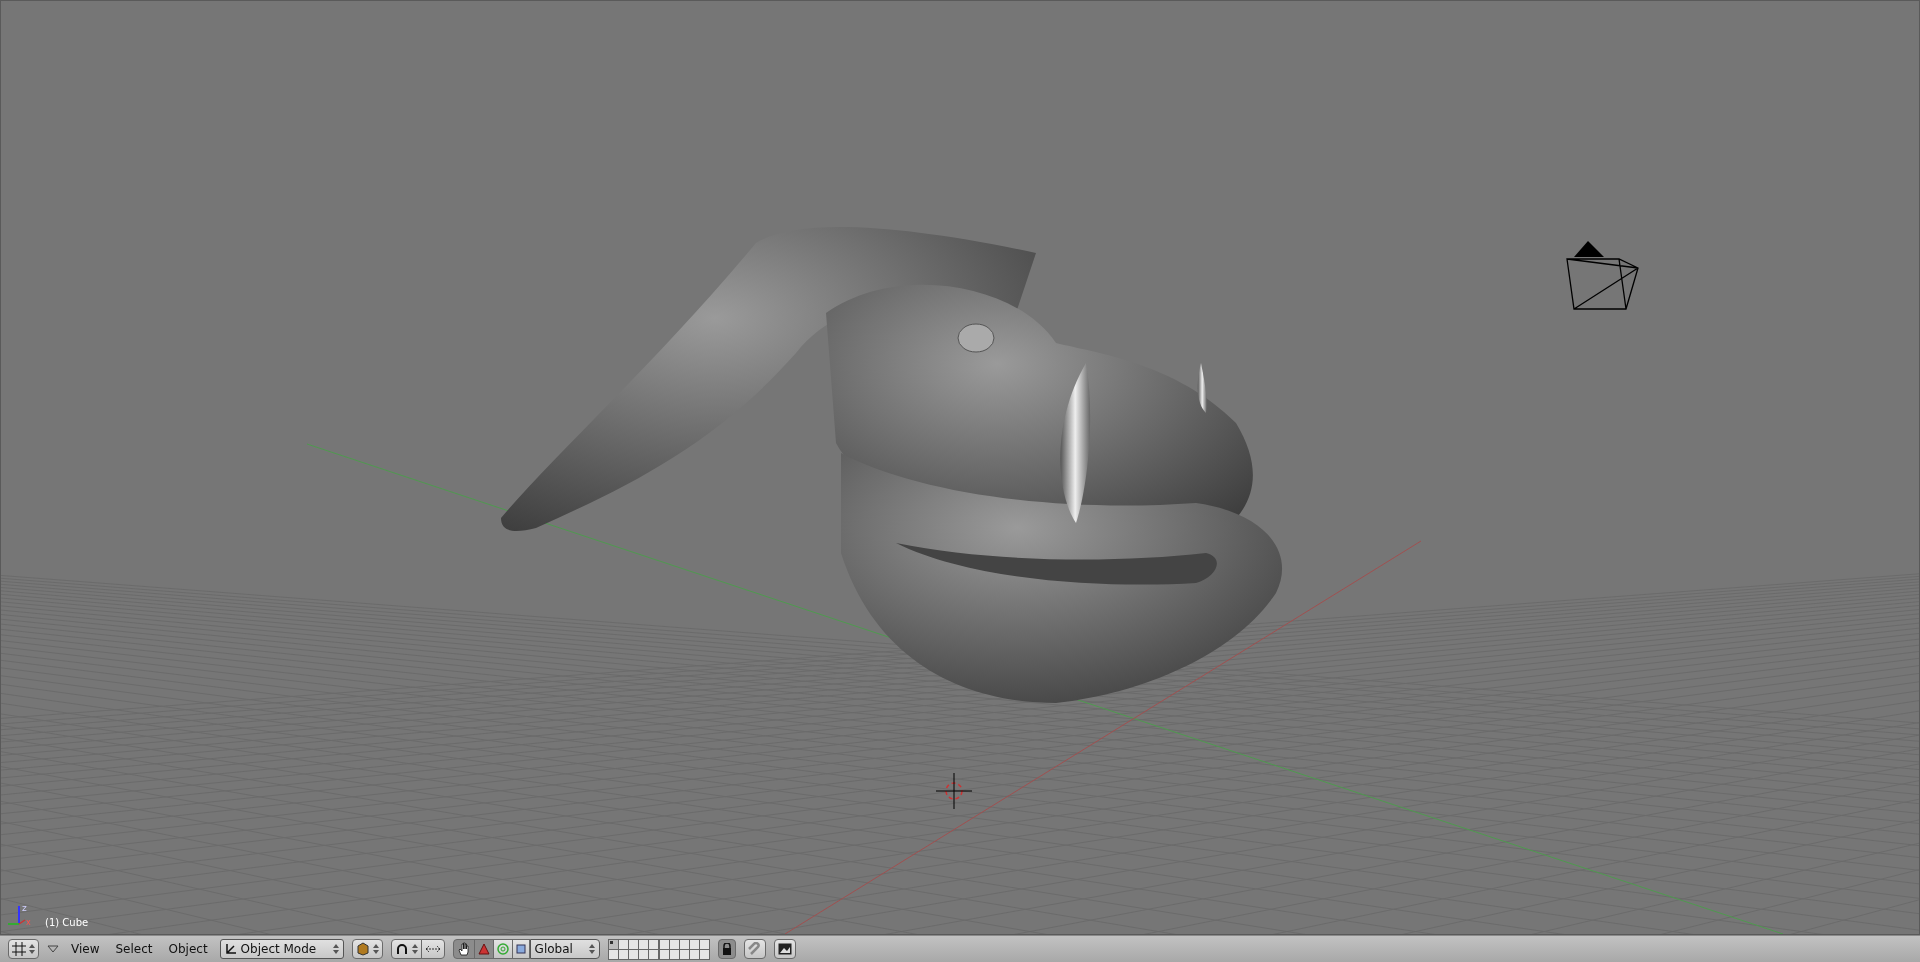  I want to click on snap-button, so click(754, 949).